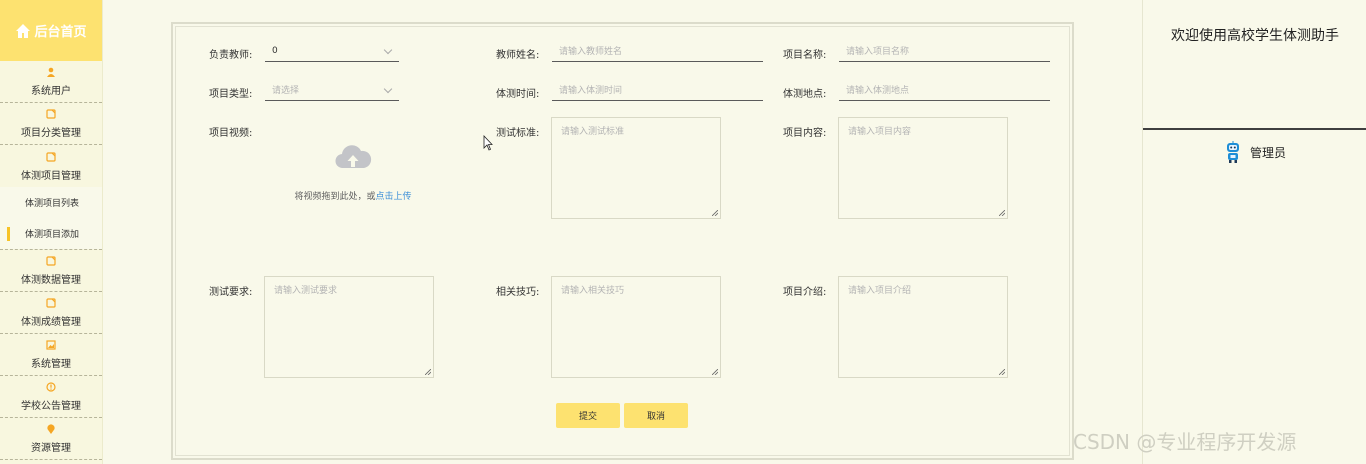 The height and width of the screenshot is (464, 1366). What do you see at coordinates (51, 91) in the screenshot?
I see `sidebar-item-label: 系统用户` at bounding box center [51, 91].